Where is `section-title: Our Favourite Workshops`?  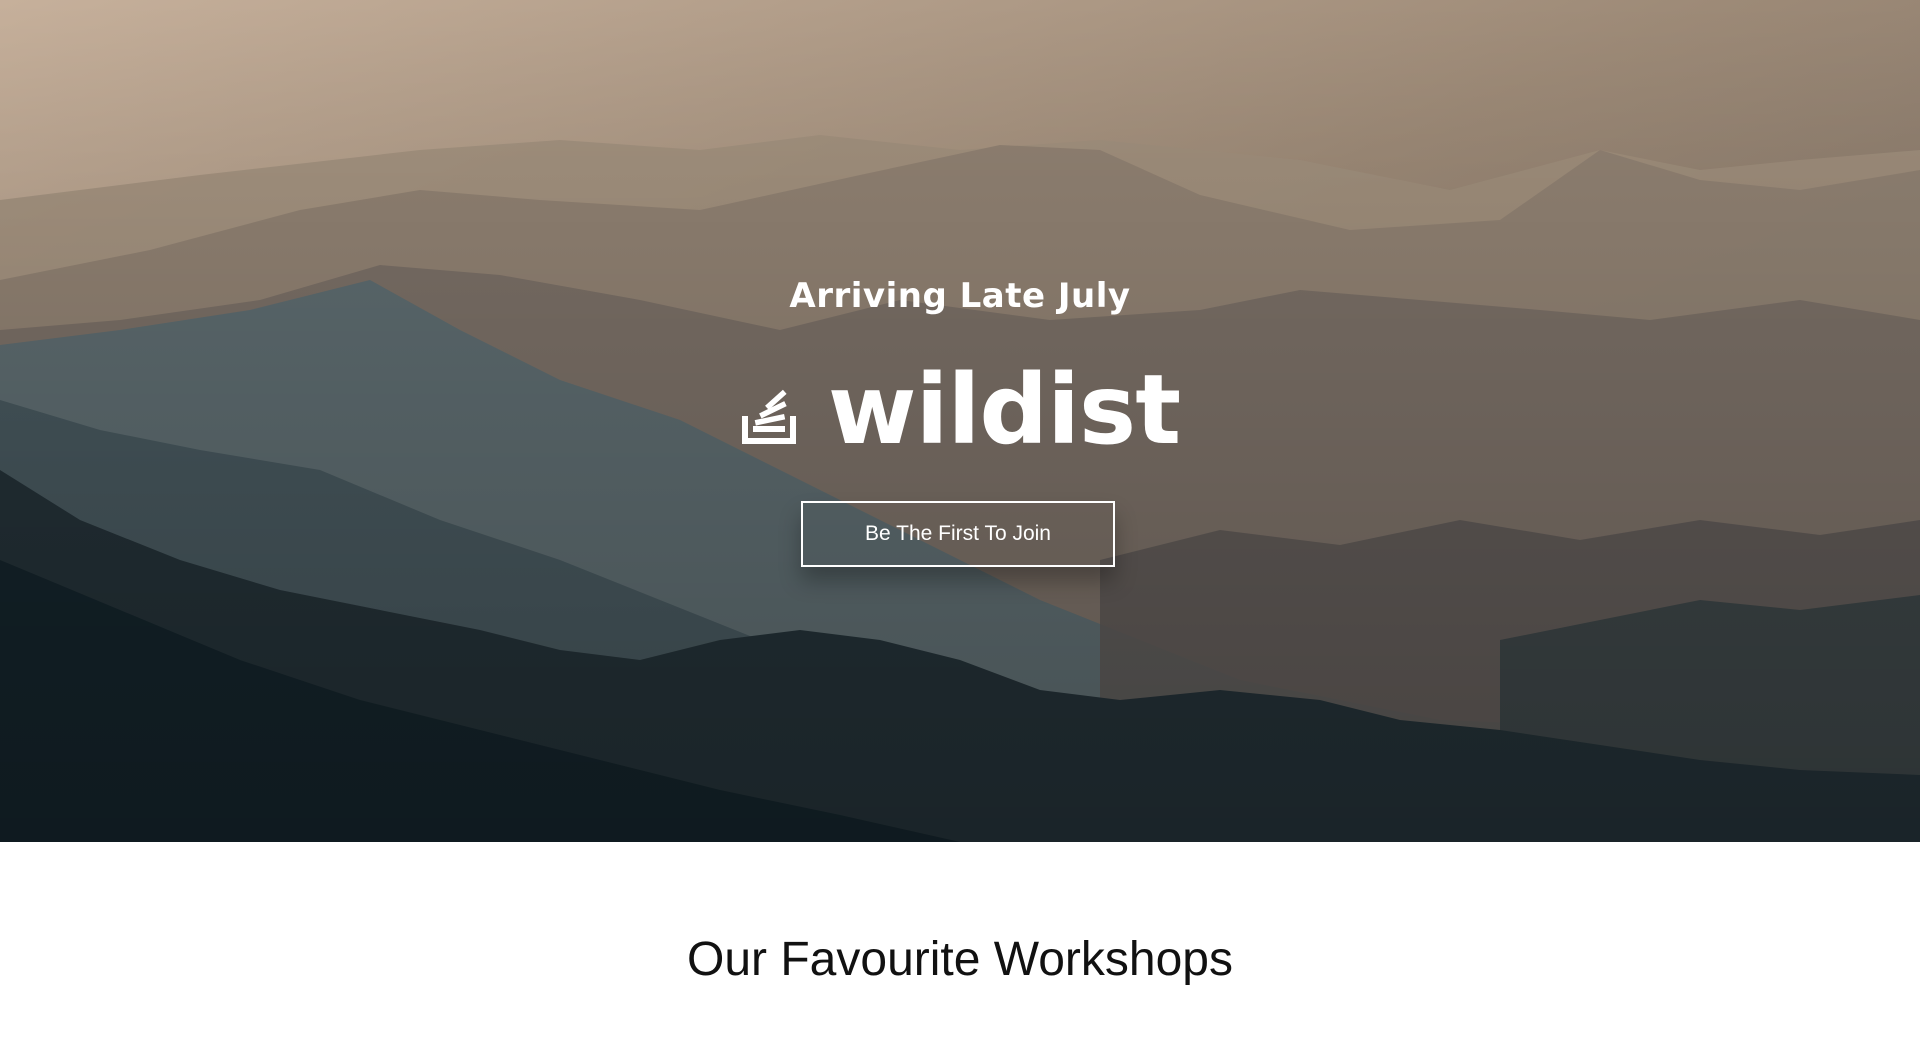
section-title: Our Favourite Workshops is located at coordinates (960, 959).